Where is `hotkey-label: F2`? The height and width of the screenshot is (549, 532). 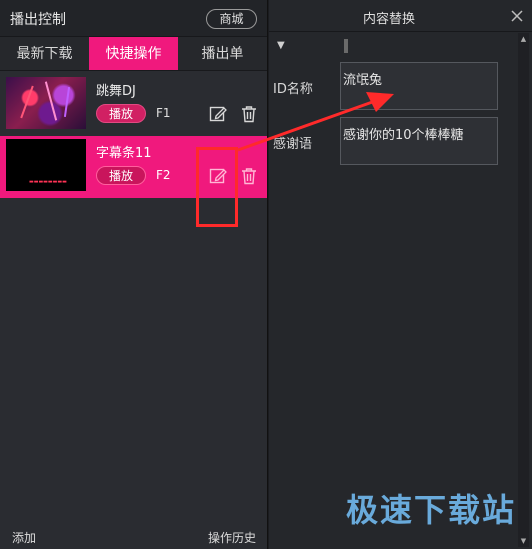
hotkey-label: F2 is located at coordinates (163, 175).